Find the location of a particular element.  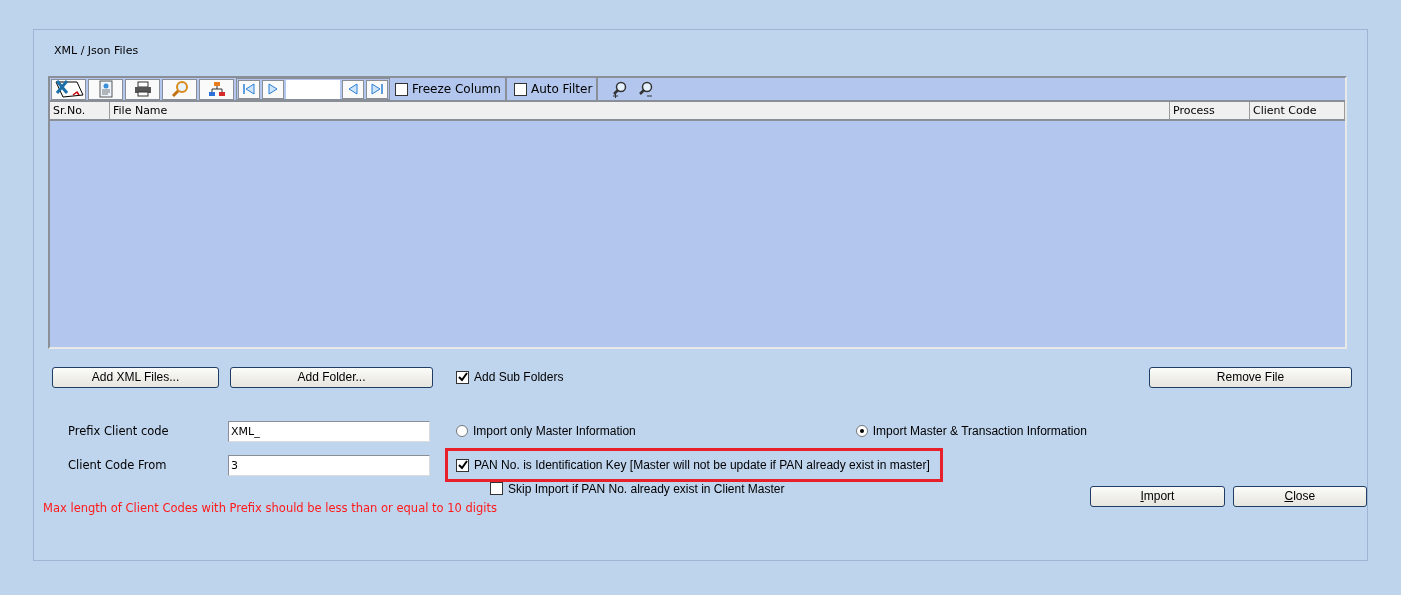

close-button: Close is located at coordinates (1299, 496).